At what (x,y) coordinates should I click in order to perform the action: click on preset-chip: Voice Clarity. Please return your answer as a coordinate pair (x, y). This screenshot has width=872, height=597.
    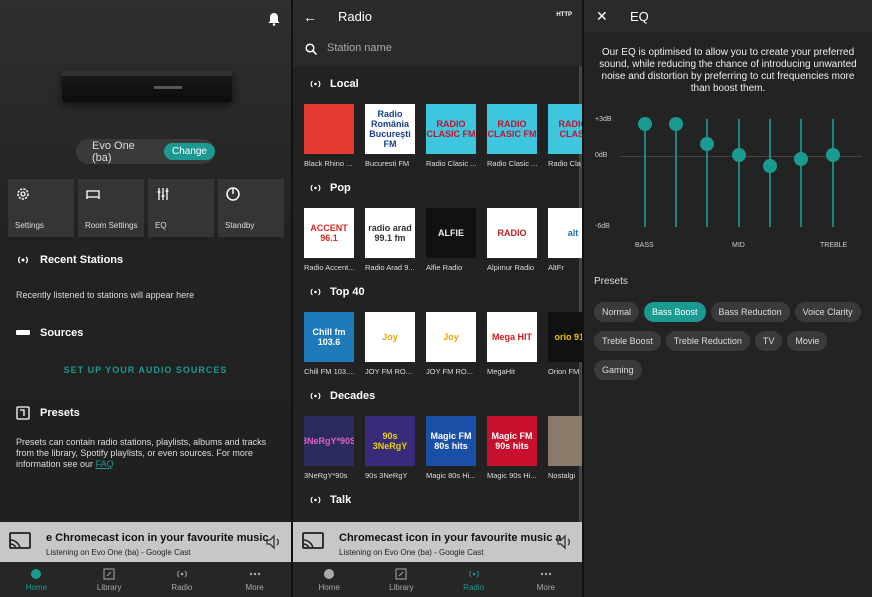
    Looking at the image, I should click on (827, 312).